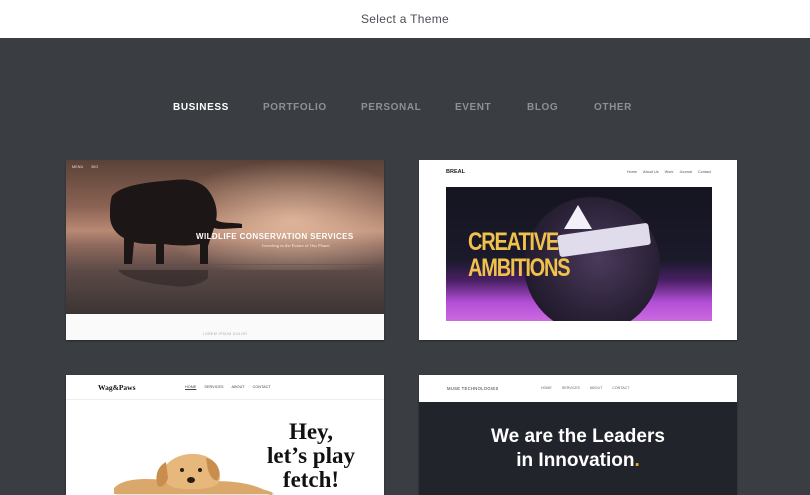 This screenshot has height=495, width=810. What do you see at coordinates (225, 399) in the screenshot?
I see `divider` at bounding box center [225, 399].